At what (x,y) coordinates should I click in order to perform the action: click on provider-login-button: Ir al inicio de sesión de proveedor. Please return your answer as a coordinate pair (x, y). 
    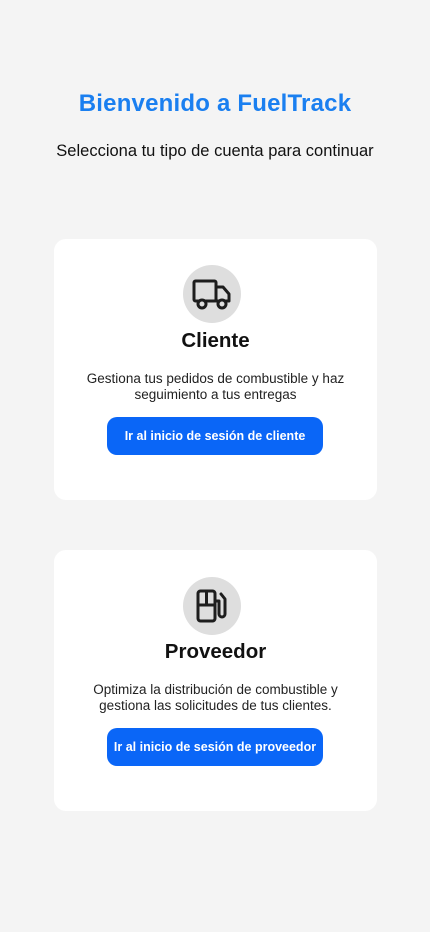
    Looking at the image, I should click on (215, 747).